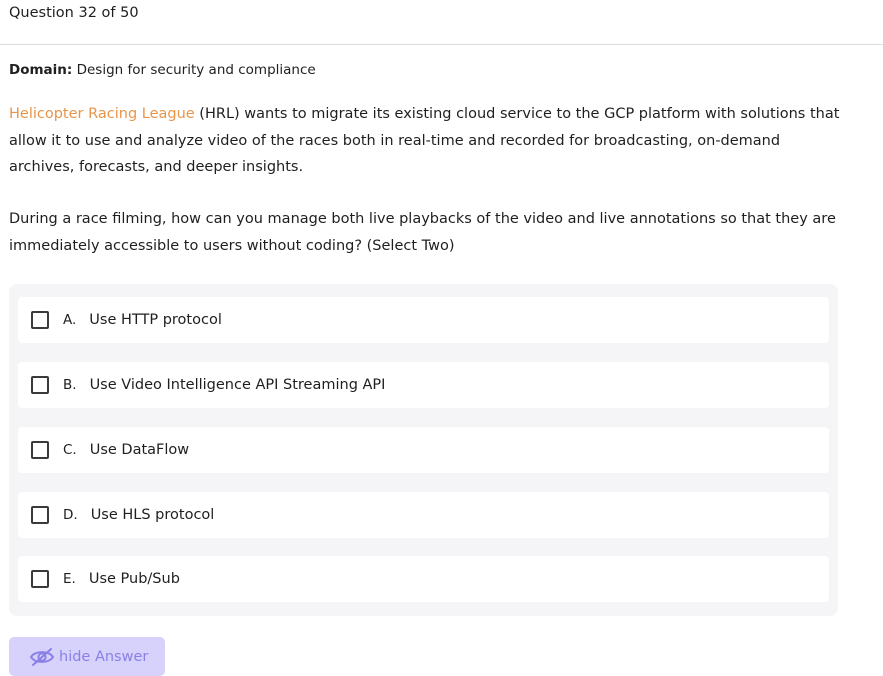 This screenshot has height=676, width=883. What do you see at coordinates (152, 515) in the screenshot?
I see `option-d-text: Use HLS protocol` at bounding box center [152, 515].